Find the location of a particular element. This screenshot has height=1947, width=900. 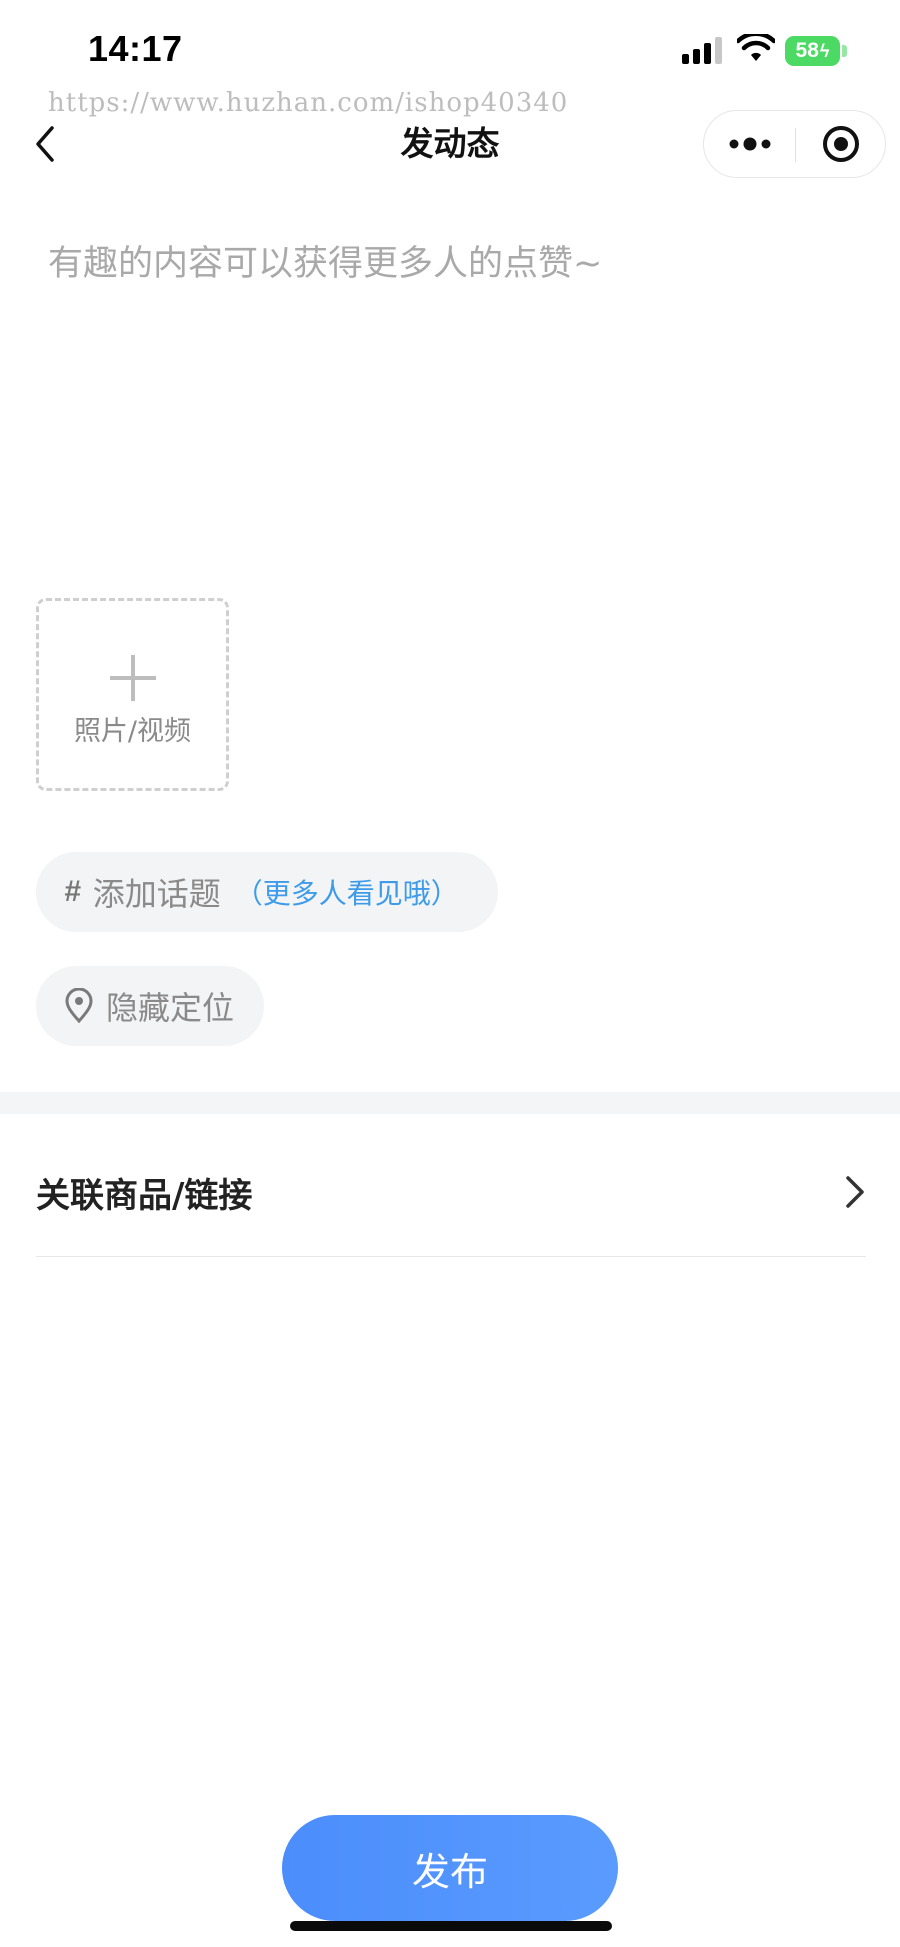

mini-program-capsule is located at coordinates (794, 144).